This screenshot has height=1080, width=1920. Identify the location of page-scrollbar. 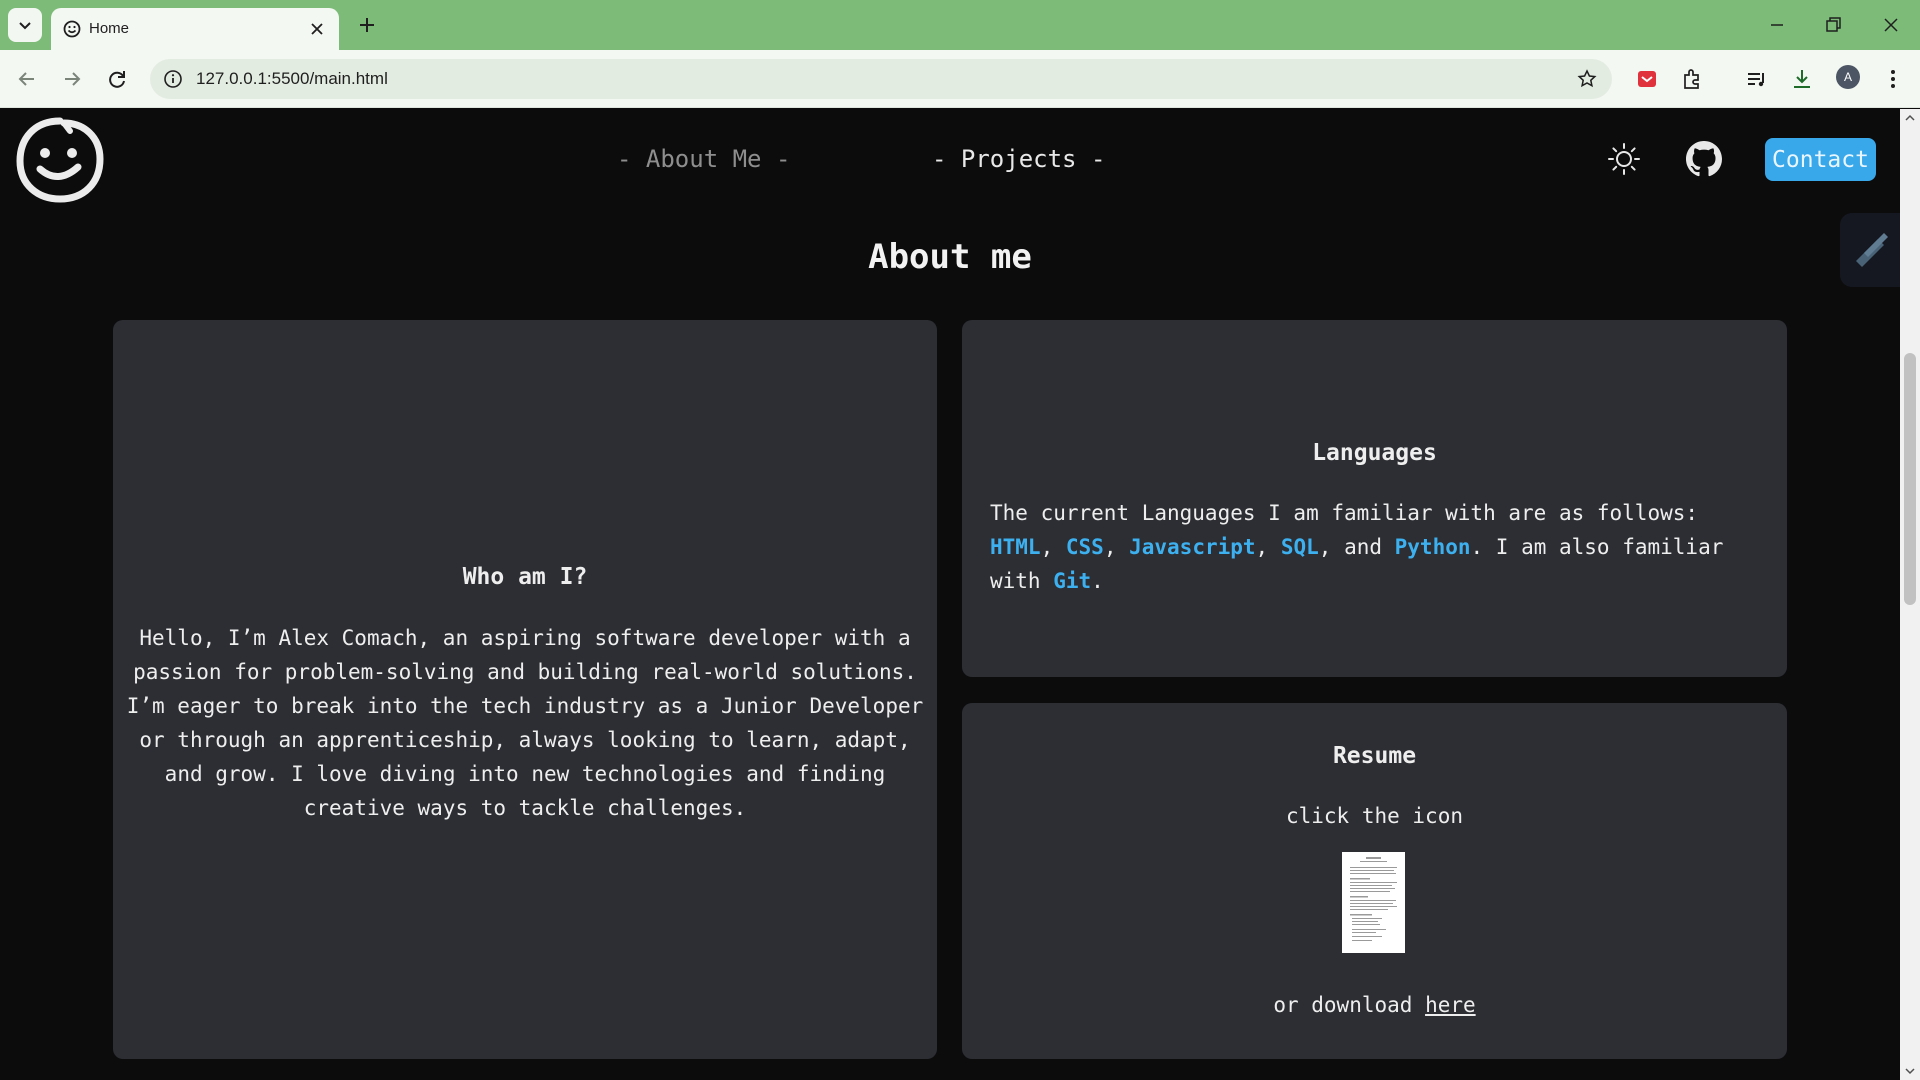
(1910, 594).